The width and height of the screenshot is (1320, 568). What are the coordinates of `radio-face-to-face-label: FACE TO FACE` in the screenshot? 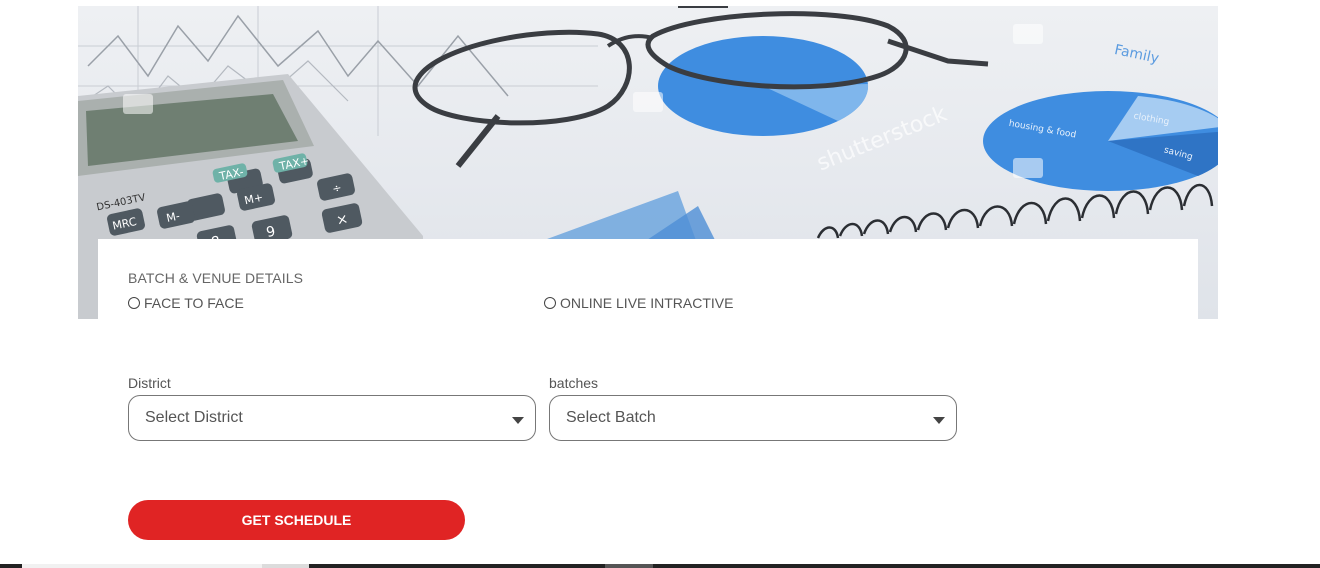 It's located at (194, 303).